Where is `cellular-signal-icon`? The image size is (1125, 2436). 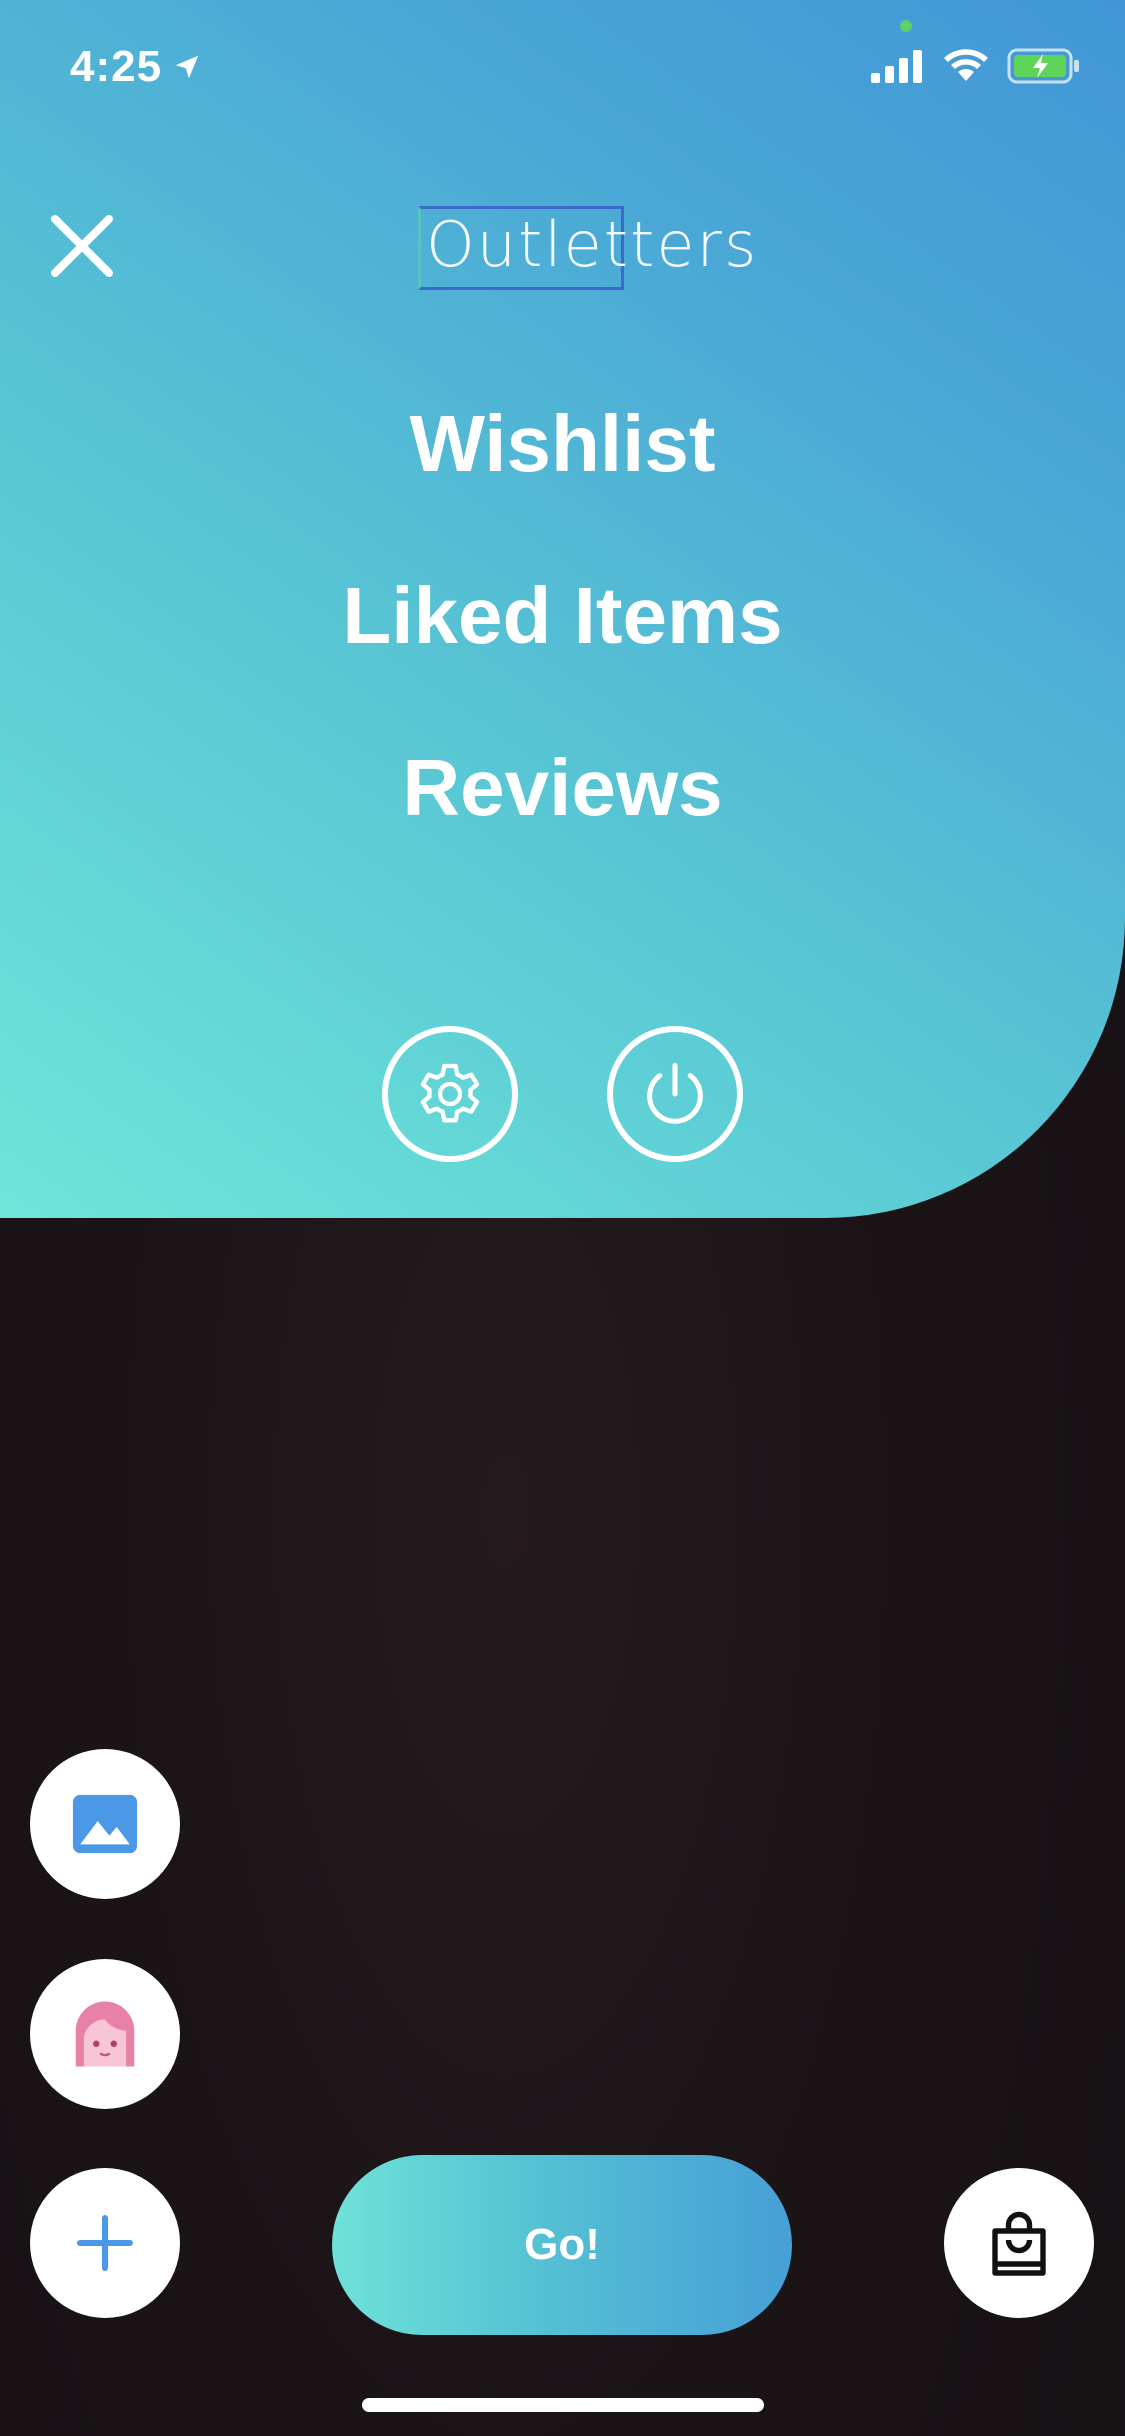 cellular-signal-icon is located at coordinates (896, 66).